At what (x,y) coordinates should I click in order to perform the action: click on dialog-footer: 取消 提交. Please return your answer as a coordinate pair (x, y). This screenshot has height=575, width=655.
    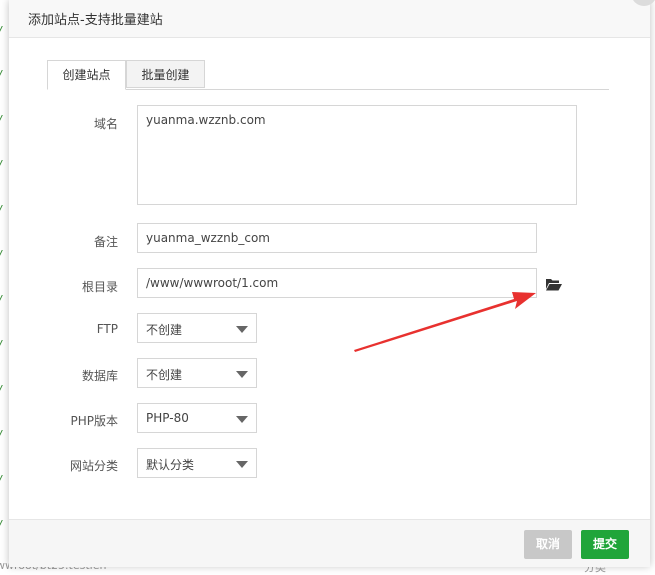
    Looking at the image, I should click on (329, 543).